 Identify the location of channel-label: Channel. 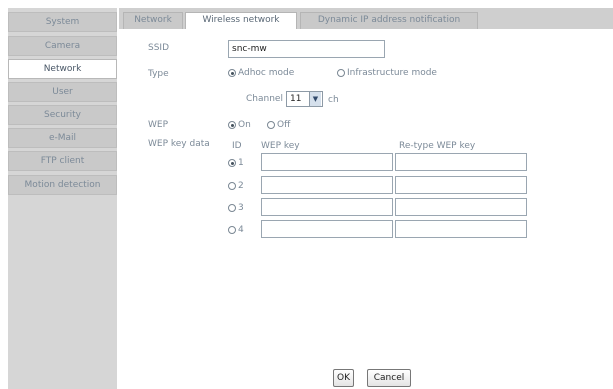
(264, 99).